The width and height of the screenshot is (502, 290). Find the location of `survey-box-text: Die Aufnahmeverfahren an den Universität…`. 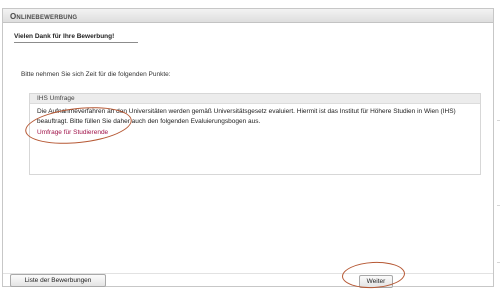

survey-box-text: Die Aufnahmeverfahren an den Universität… is located at coordinates (246, 116).